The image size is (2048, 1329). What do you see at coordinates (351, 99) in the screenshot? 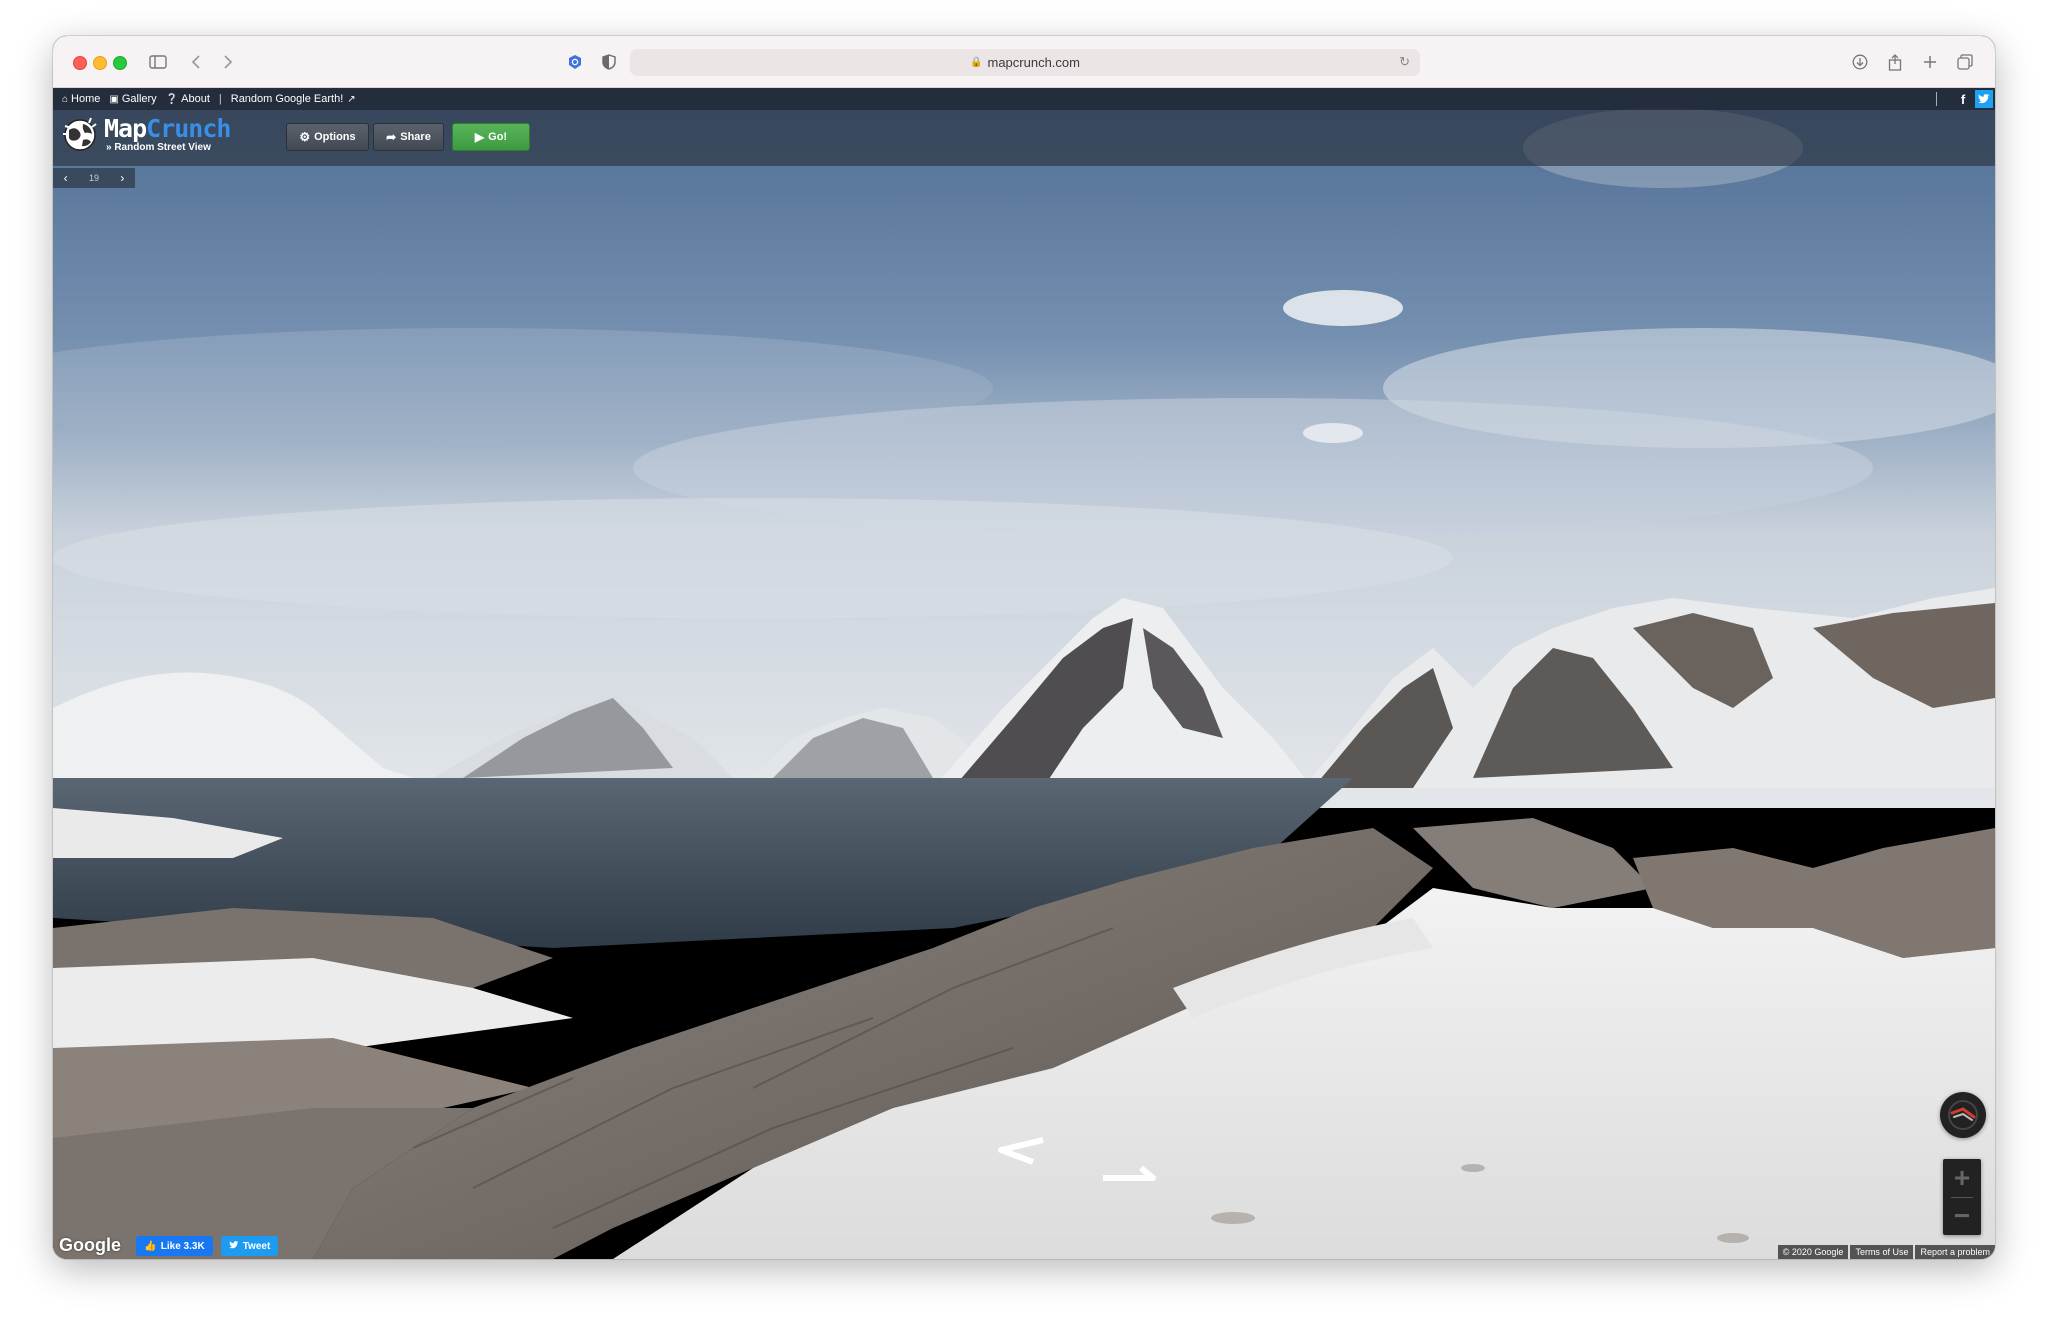
I see `external-link-icon: ↗` at bounding box center [351, 99].